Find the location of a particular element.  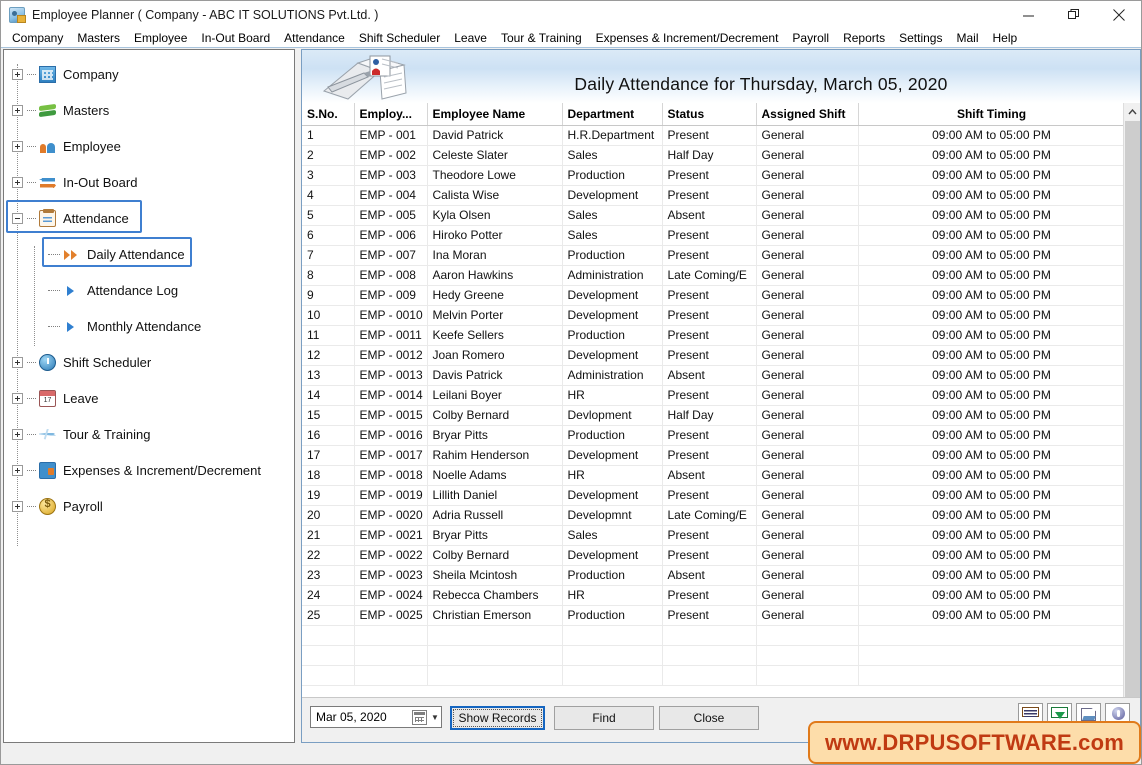

menu-item-attendance: Attendance is located at coordinates (314, 38).